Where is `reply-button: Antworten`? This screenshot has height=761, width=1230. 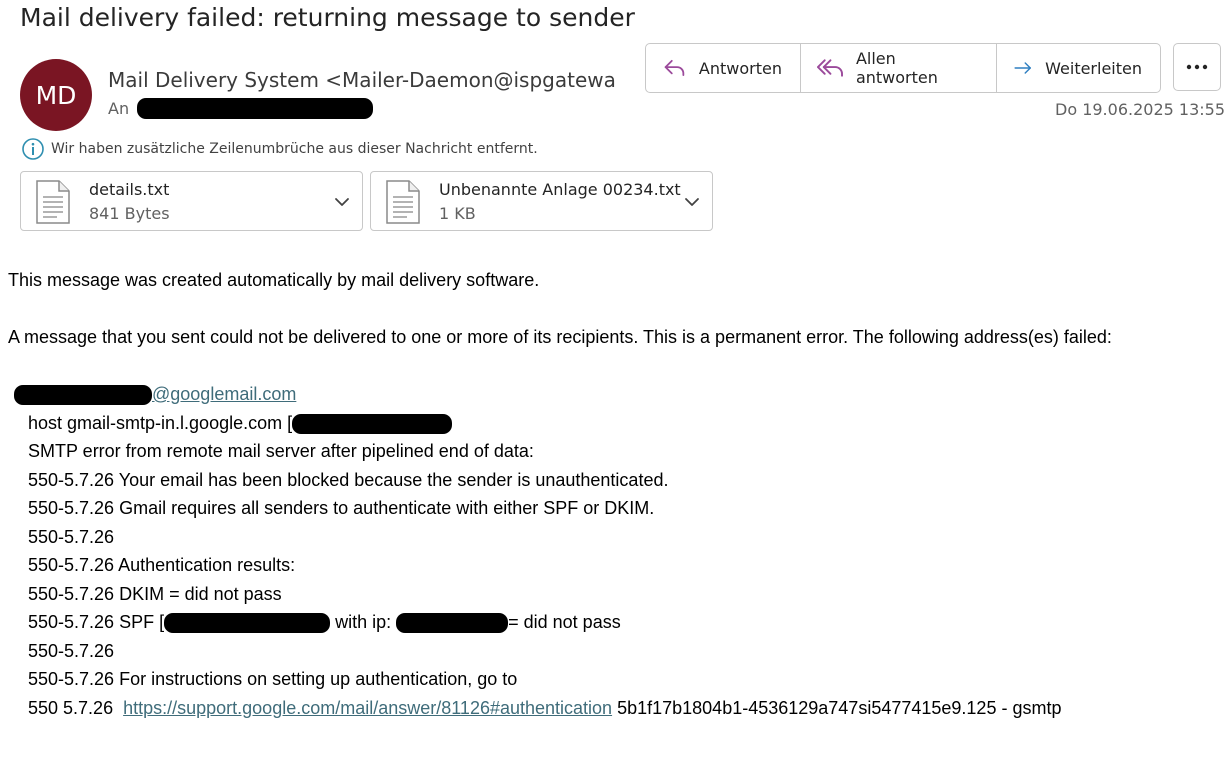 reply-button: Antworten is located at coordinates (723, 68).